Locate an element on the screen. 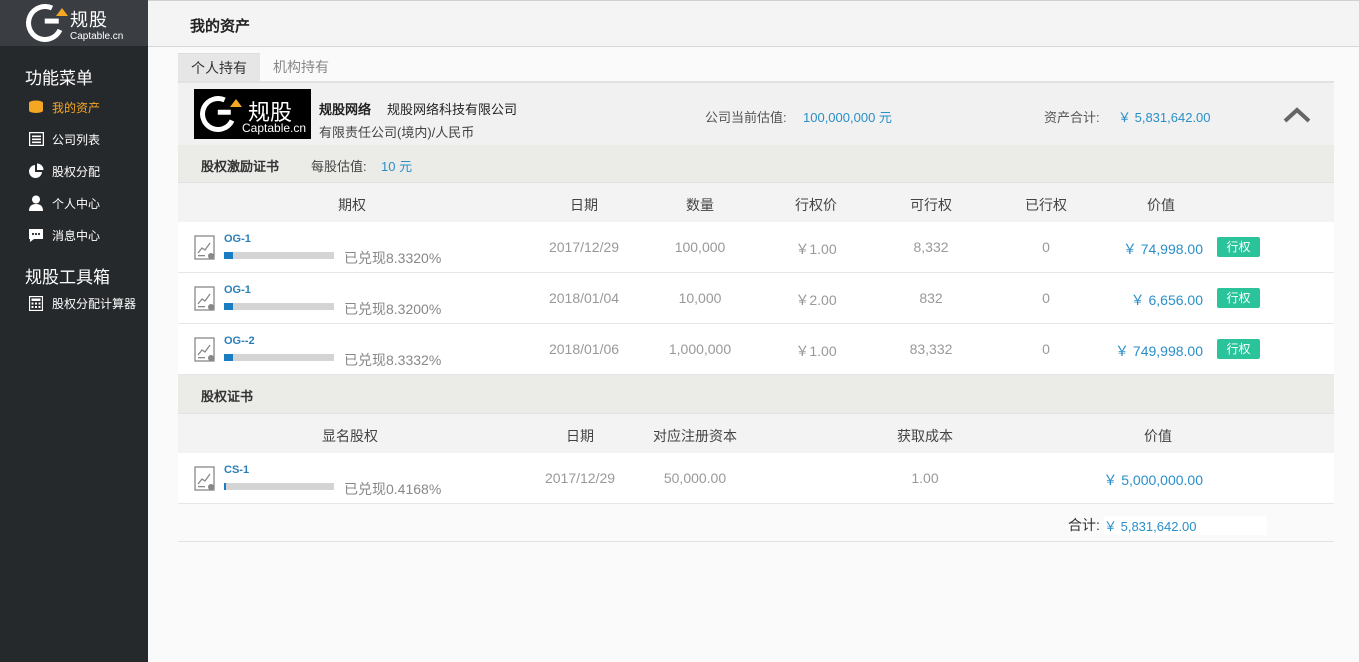 The image size is (1359, 662). sidebar-item-personal-center: 个人中心 is located at coordinates (74, 203).